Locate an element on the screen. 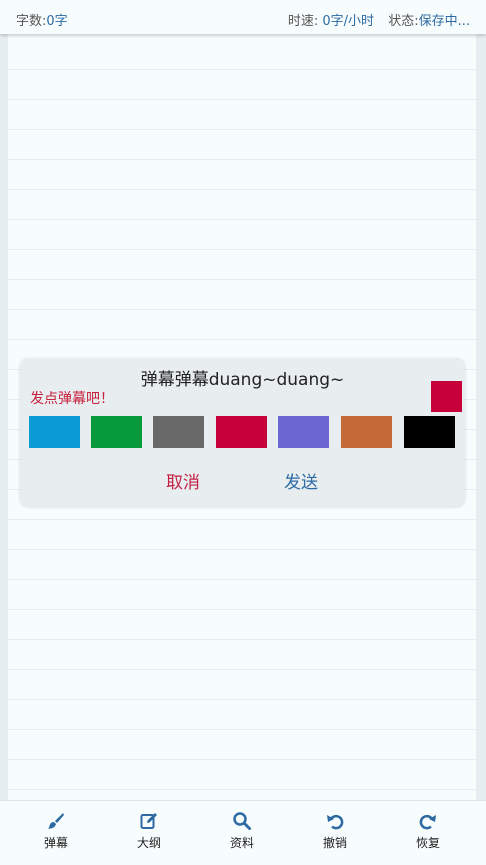 The width and height of the screenshot is (486, 865). word-count: 字数:0字 is located at coordinates (42, 19).